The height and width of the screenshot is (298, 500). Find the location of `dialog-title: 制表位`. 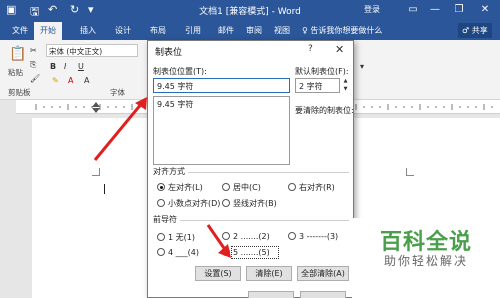

dialog-title: 制表位 is located at coordinates (169, 53).